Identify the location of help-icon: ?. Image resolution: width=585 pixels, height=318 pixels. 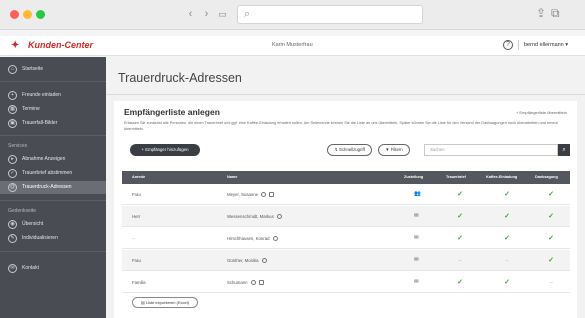
(508, 45).